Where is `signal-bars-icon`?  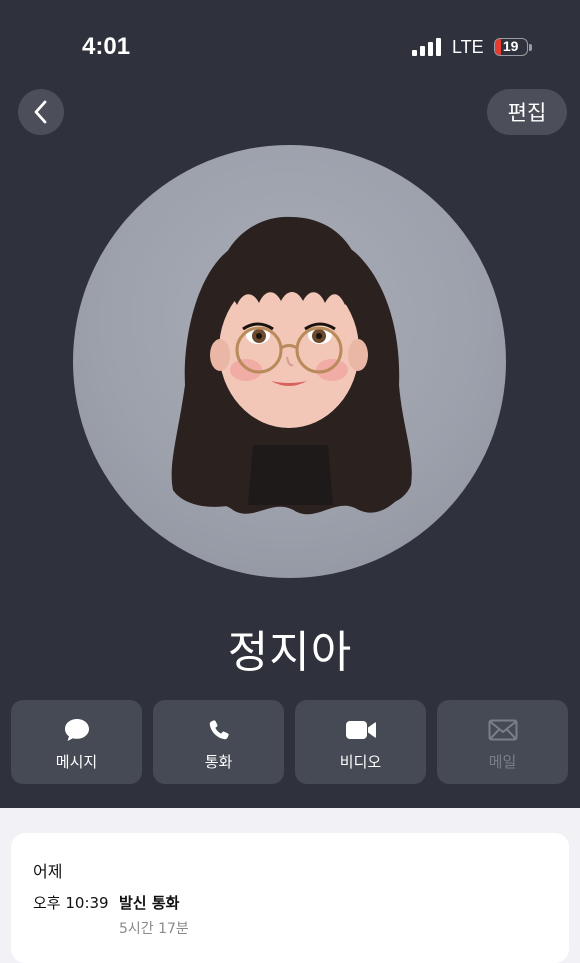
signal-bars-icon is located at coordinates (426, 47).